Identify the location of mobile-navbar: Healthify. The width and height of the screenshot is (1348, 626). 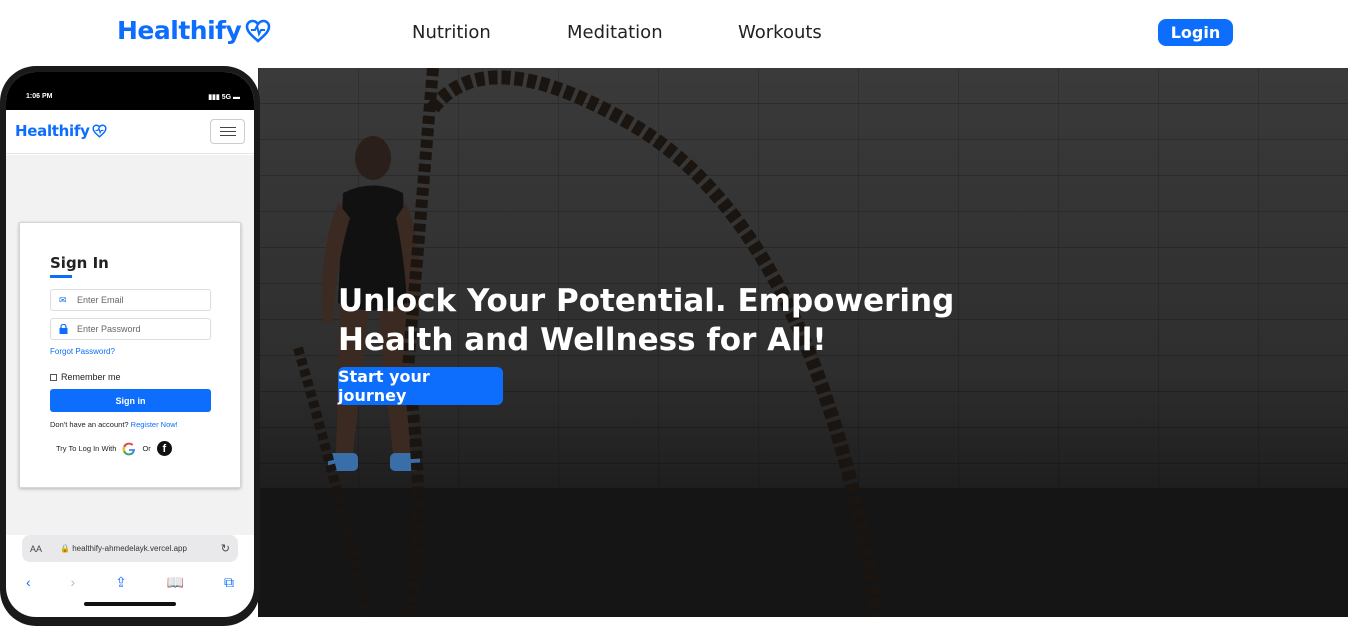
(130, 132).